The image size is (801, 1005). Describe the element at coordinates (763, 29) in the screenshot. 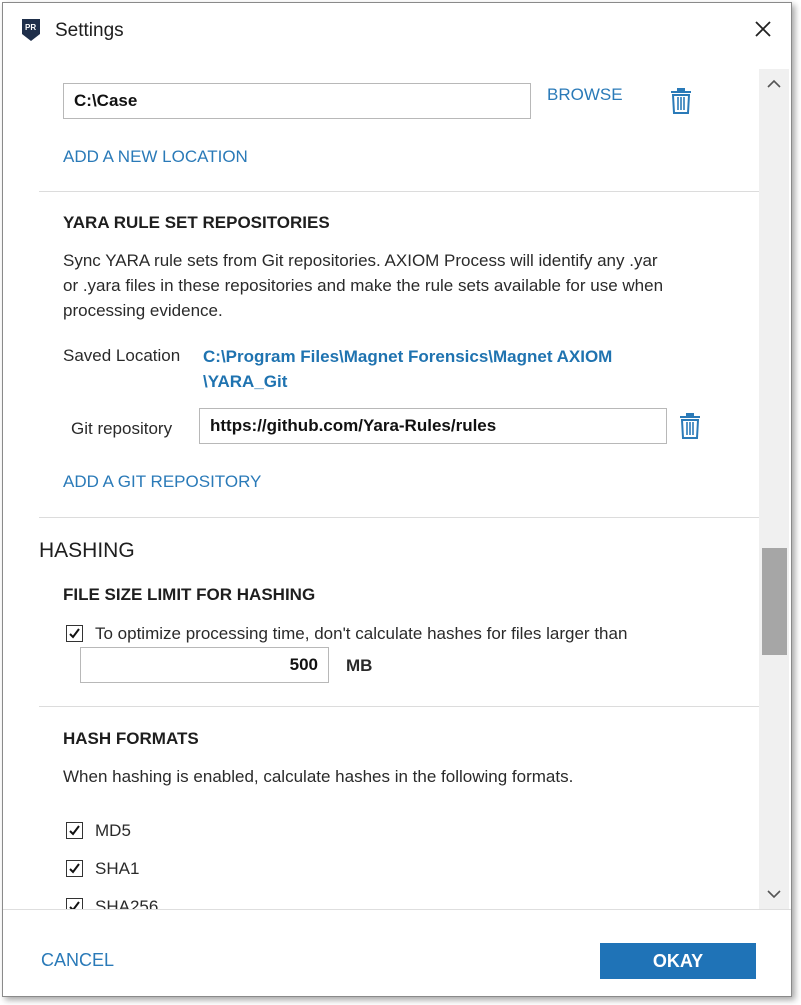

I see `close-icon` at that location.